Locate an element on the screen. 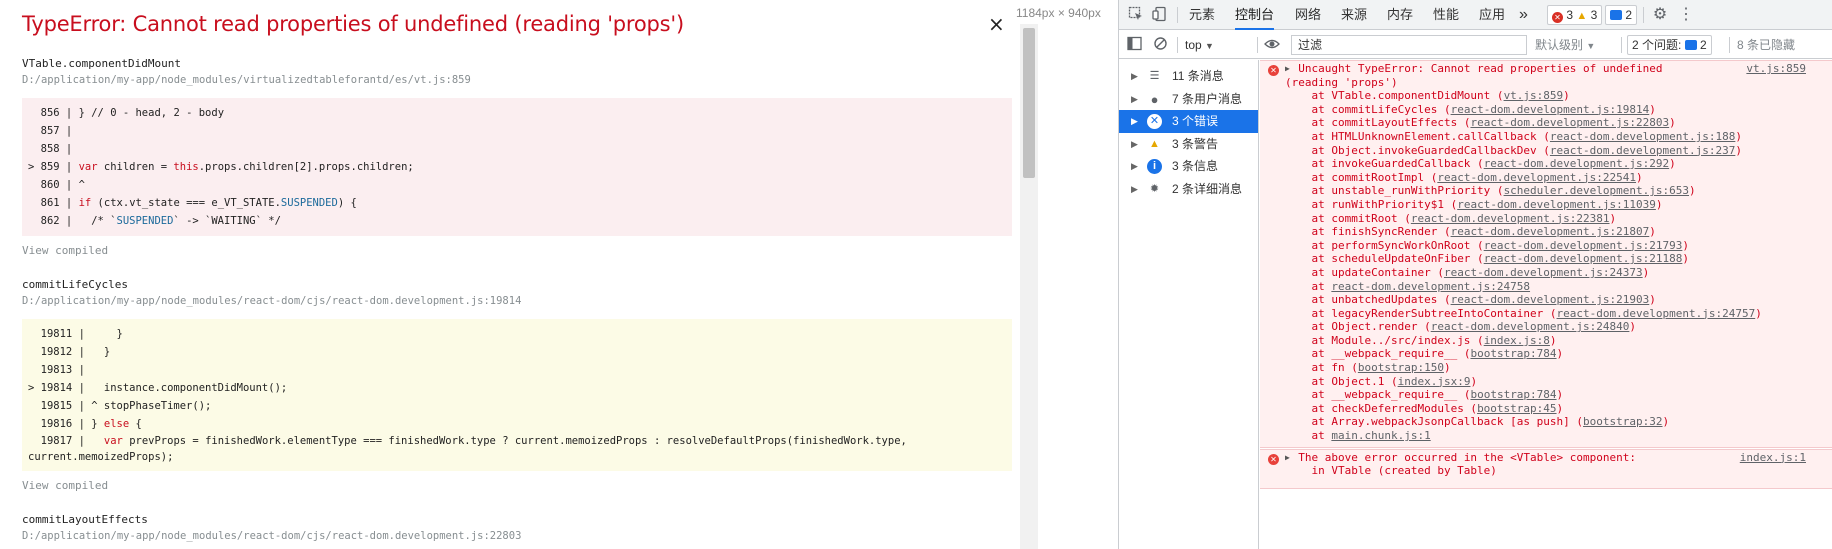  stack-source-link: bootstrap:32 is located at coordinates (1622, 421).